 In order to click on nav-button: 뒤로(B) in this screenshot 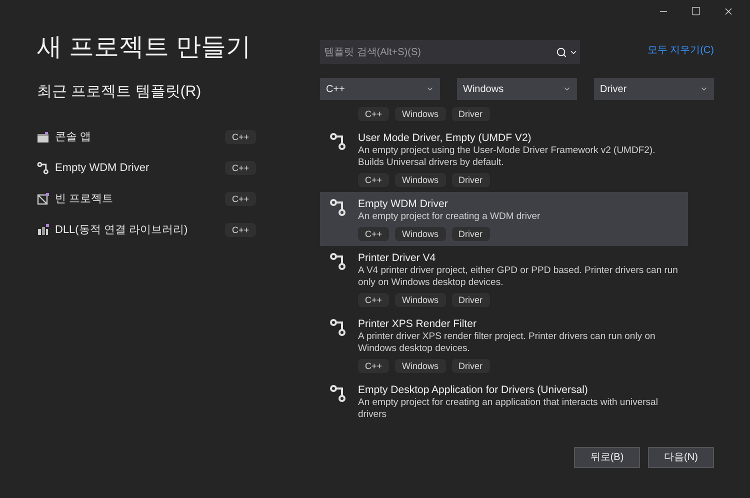, I will do `click(607, 457)`.